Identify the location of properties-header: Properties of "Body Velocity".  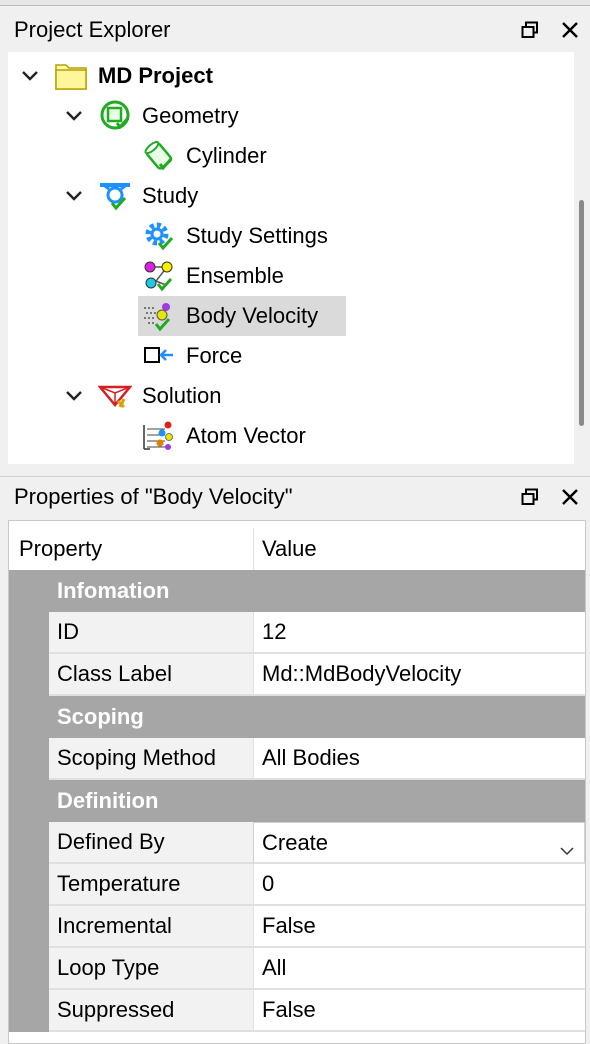
(295, 496).